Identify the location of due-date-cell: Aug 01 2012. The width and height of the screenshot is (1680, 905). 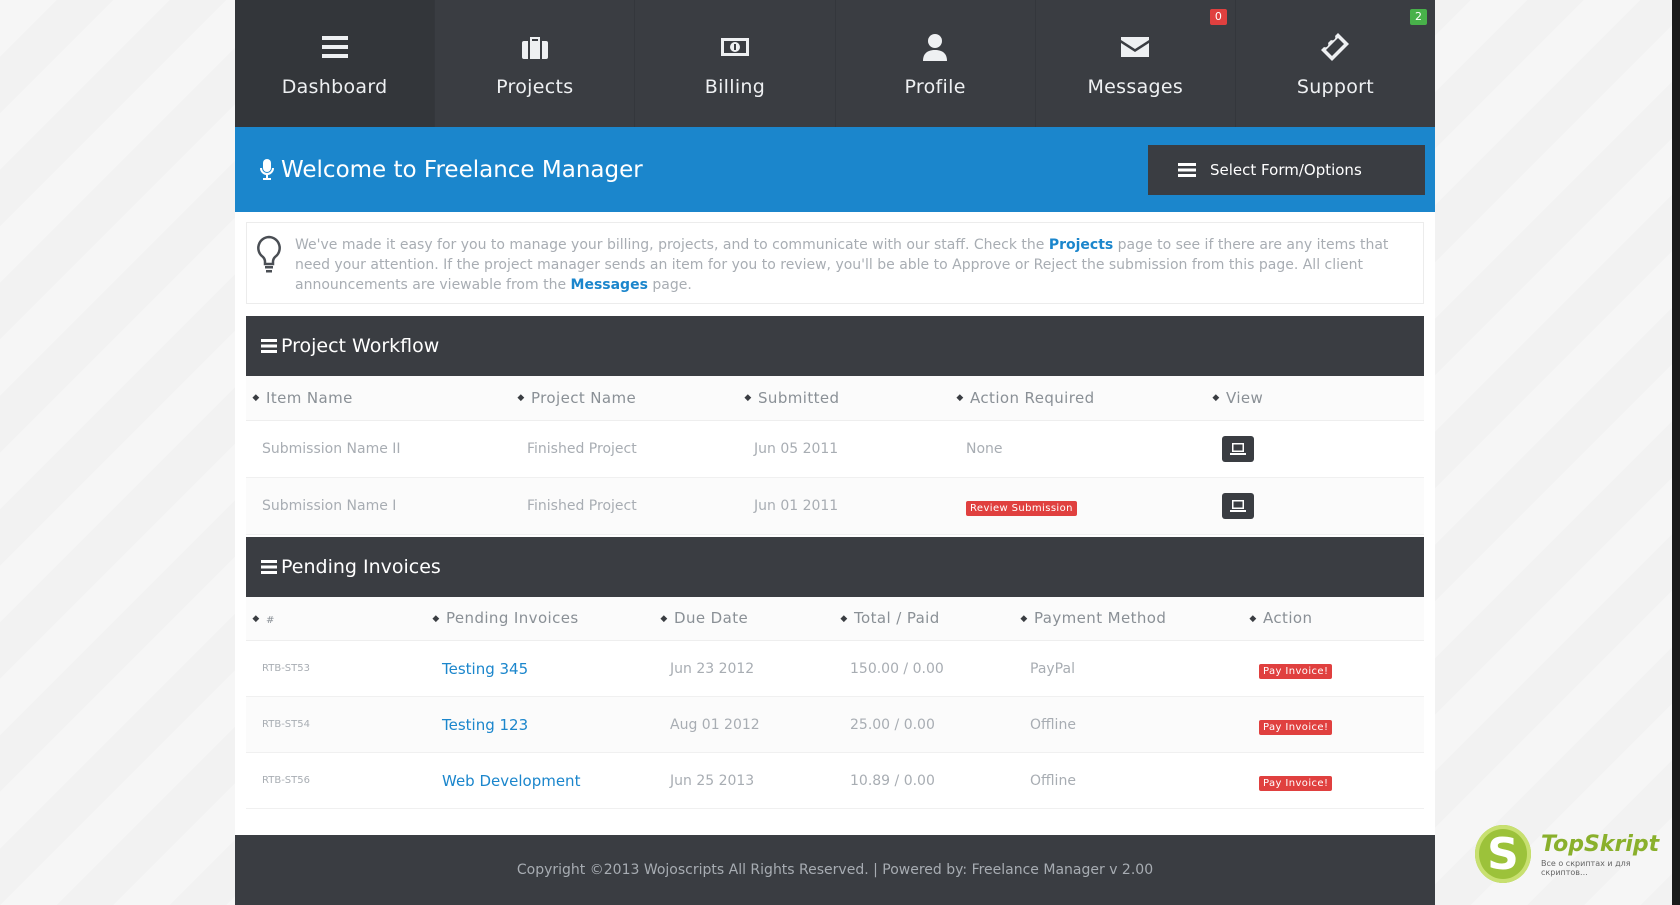
(744, 724).